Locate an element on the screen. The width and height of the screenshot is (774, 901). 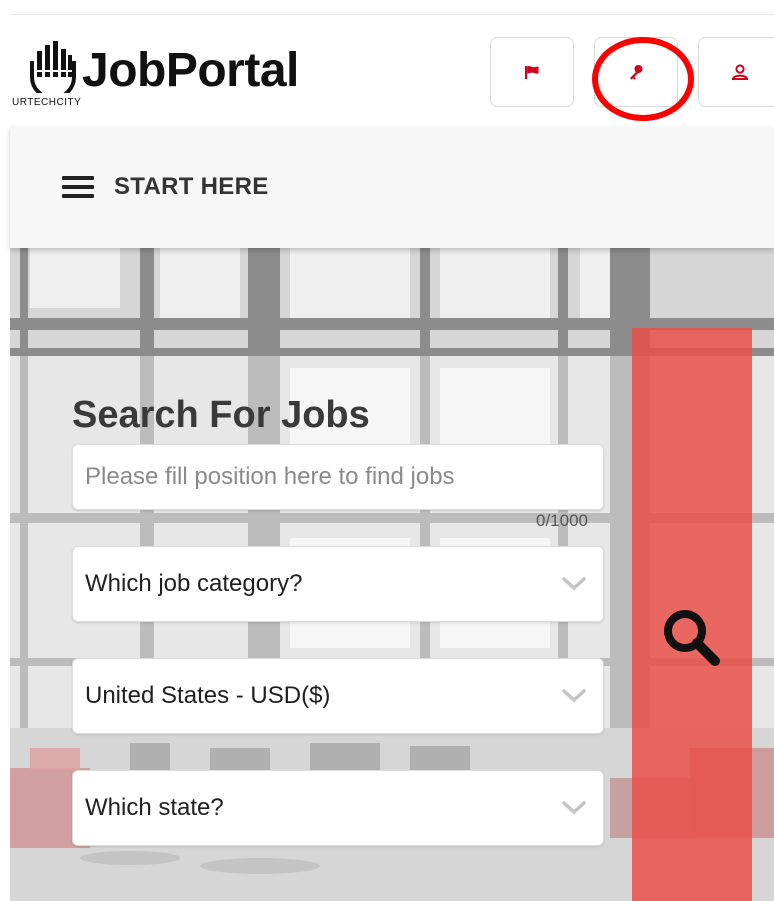
country-currency-select: United States - USD($) is located at coordinates (338, 696).